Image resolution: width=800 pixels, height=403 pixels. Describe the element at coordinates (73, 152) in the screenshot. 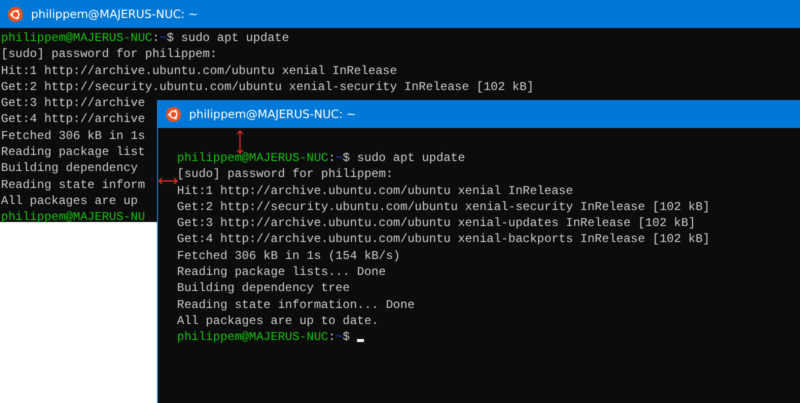

I see `output-line: Reading package list` at that location.